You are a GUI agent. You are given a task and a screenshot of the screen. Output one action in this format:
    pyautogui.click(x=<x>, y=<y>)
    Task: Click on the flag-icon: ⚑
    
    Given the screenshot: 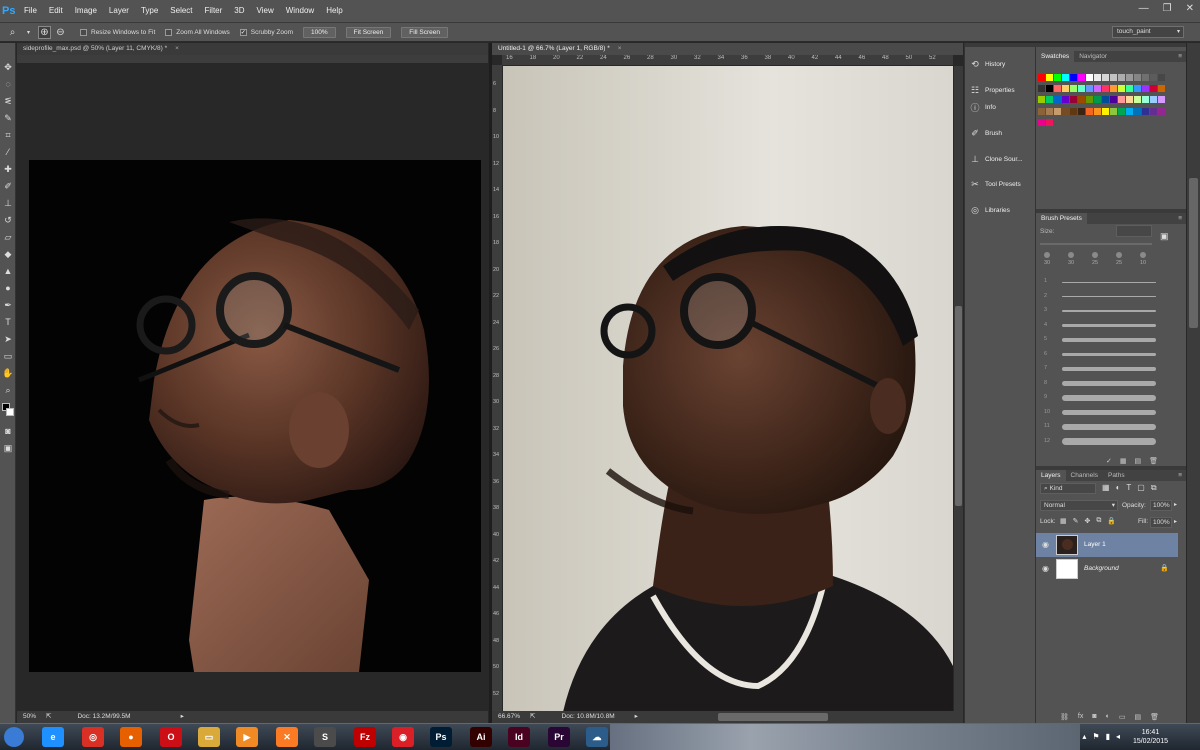 What is the action you would take?
    pyautogui.click(x=1095, y=736)
    